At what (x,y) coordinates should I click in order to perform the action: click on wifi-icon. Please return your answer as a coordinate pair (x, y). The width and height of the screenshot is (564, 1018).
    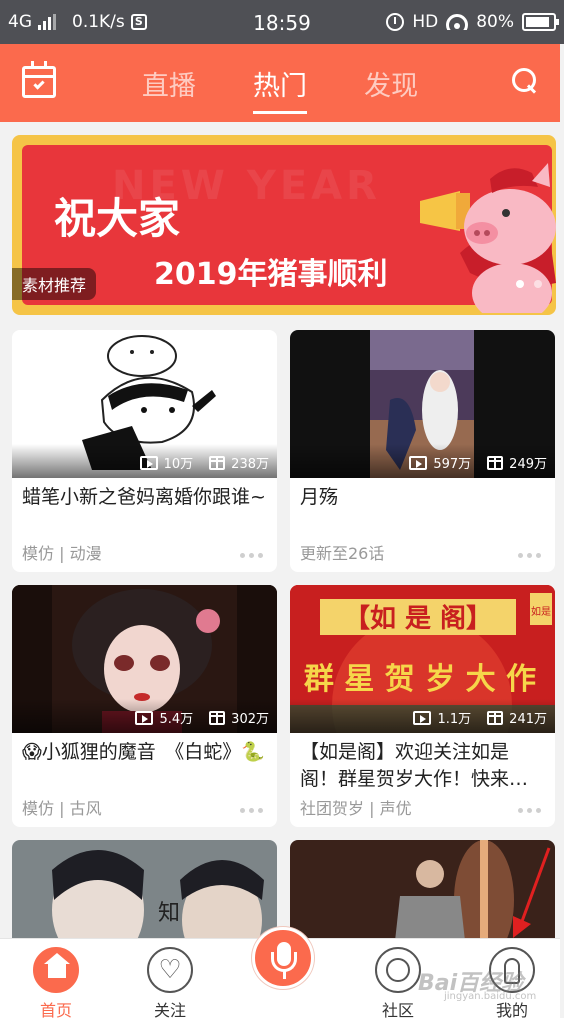
    Looking at the image, I should click on (457, 22).